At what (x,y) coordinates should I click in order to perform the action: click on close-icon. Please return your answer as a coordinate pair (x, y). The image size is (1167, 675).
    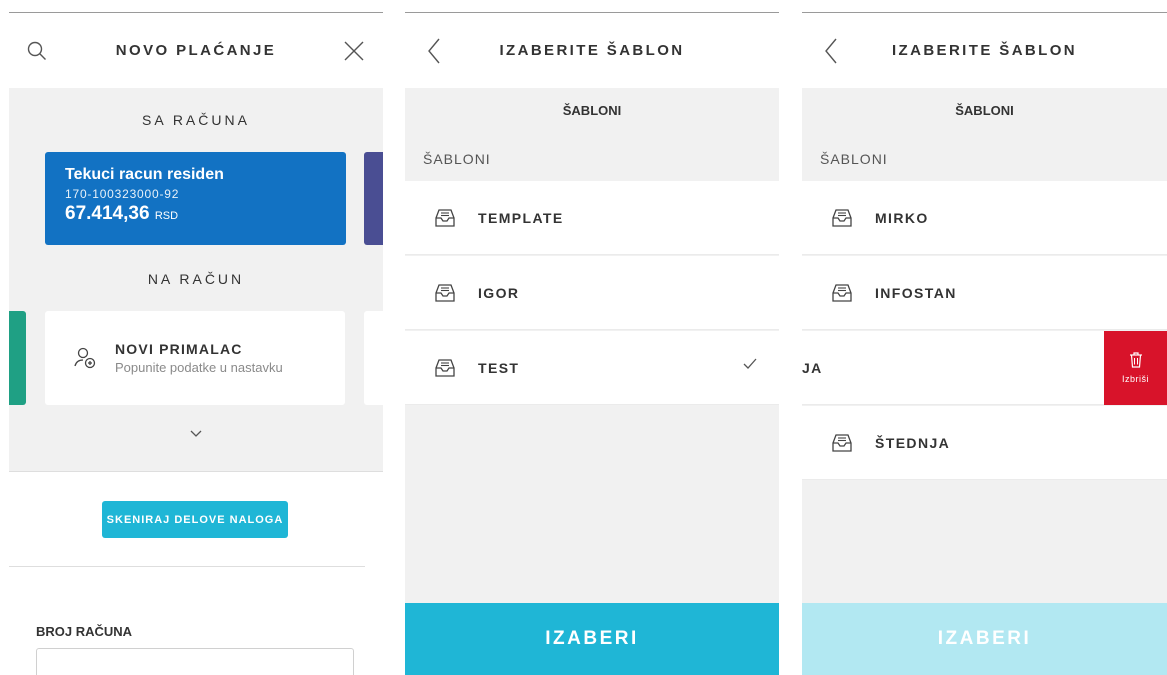
    Looking at the image, I should click on (354, 51).